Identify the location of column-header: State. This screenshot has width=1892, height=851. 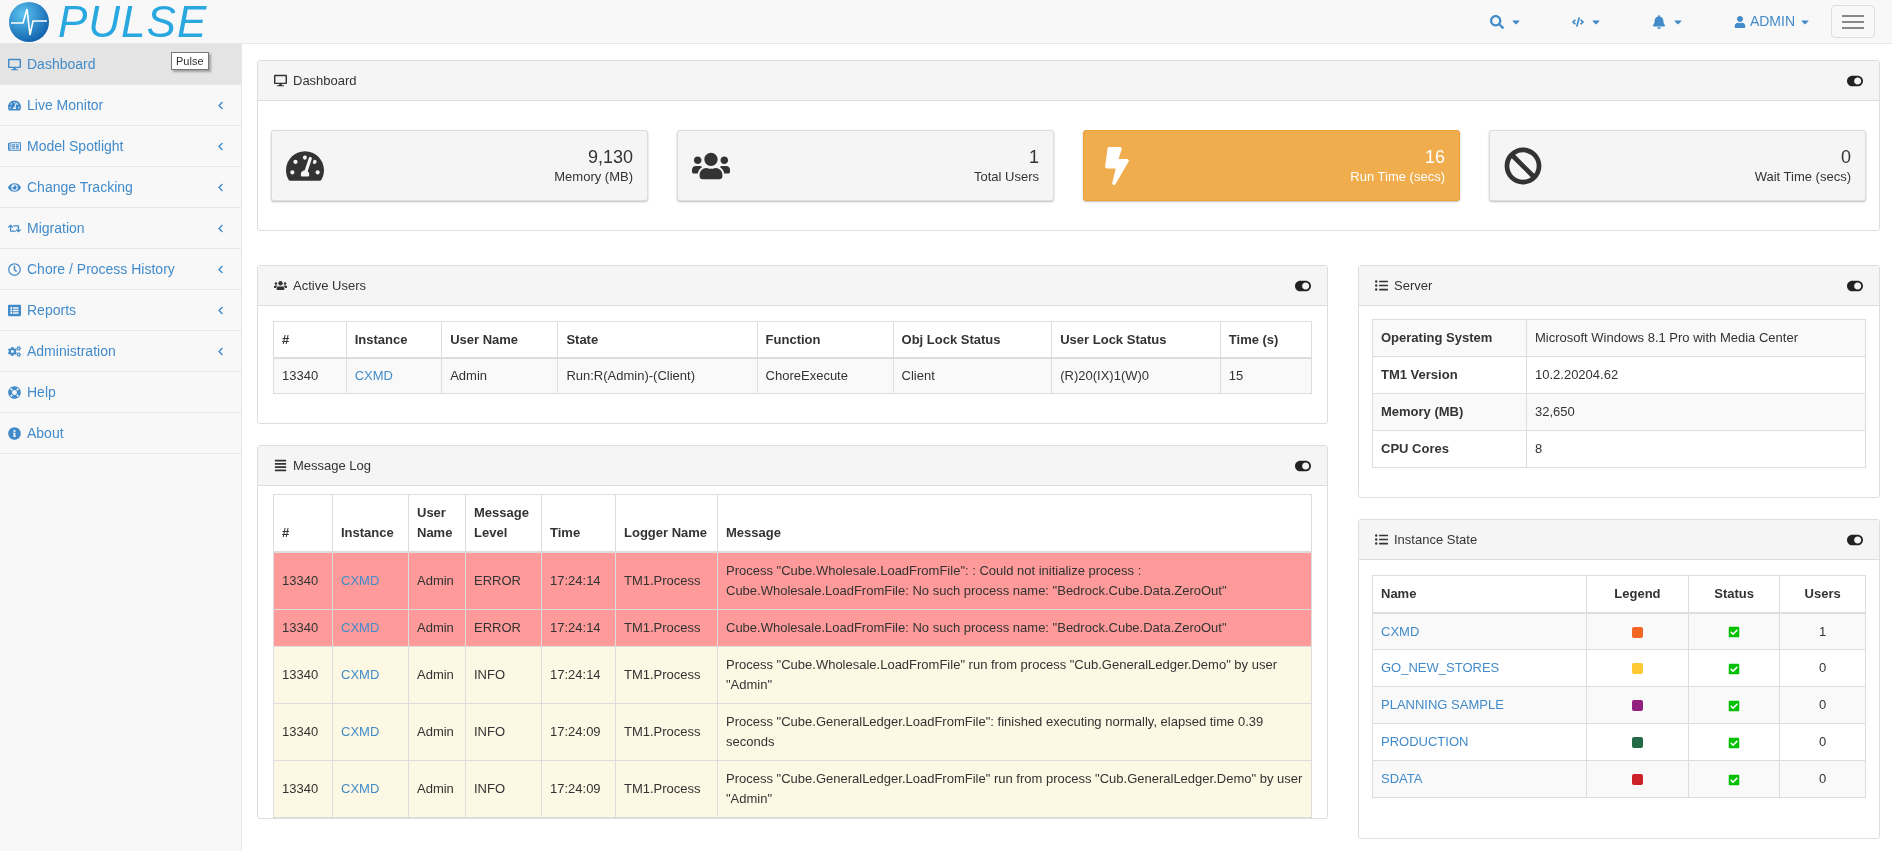
(657, 339).